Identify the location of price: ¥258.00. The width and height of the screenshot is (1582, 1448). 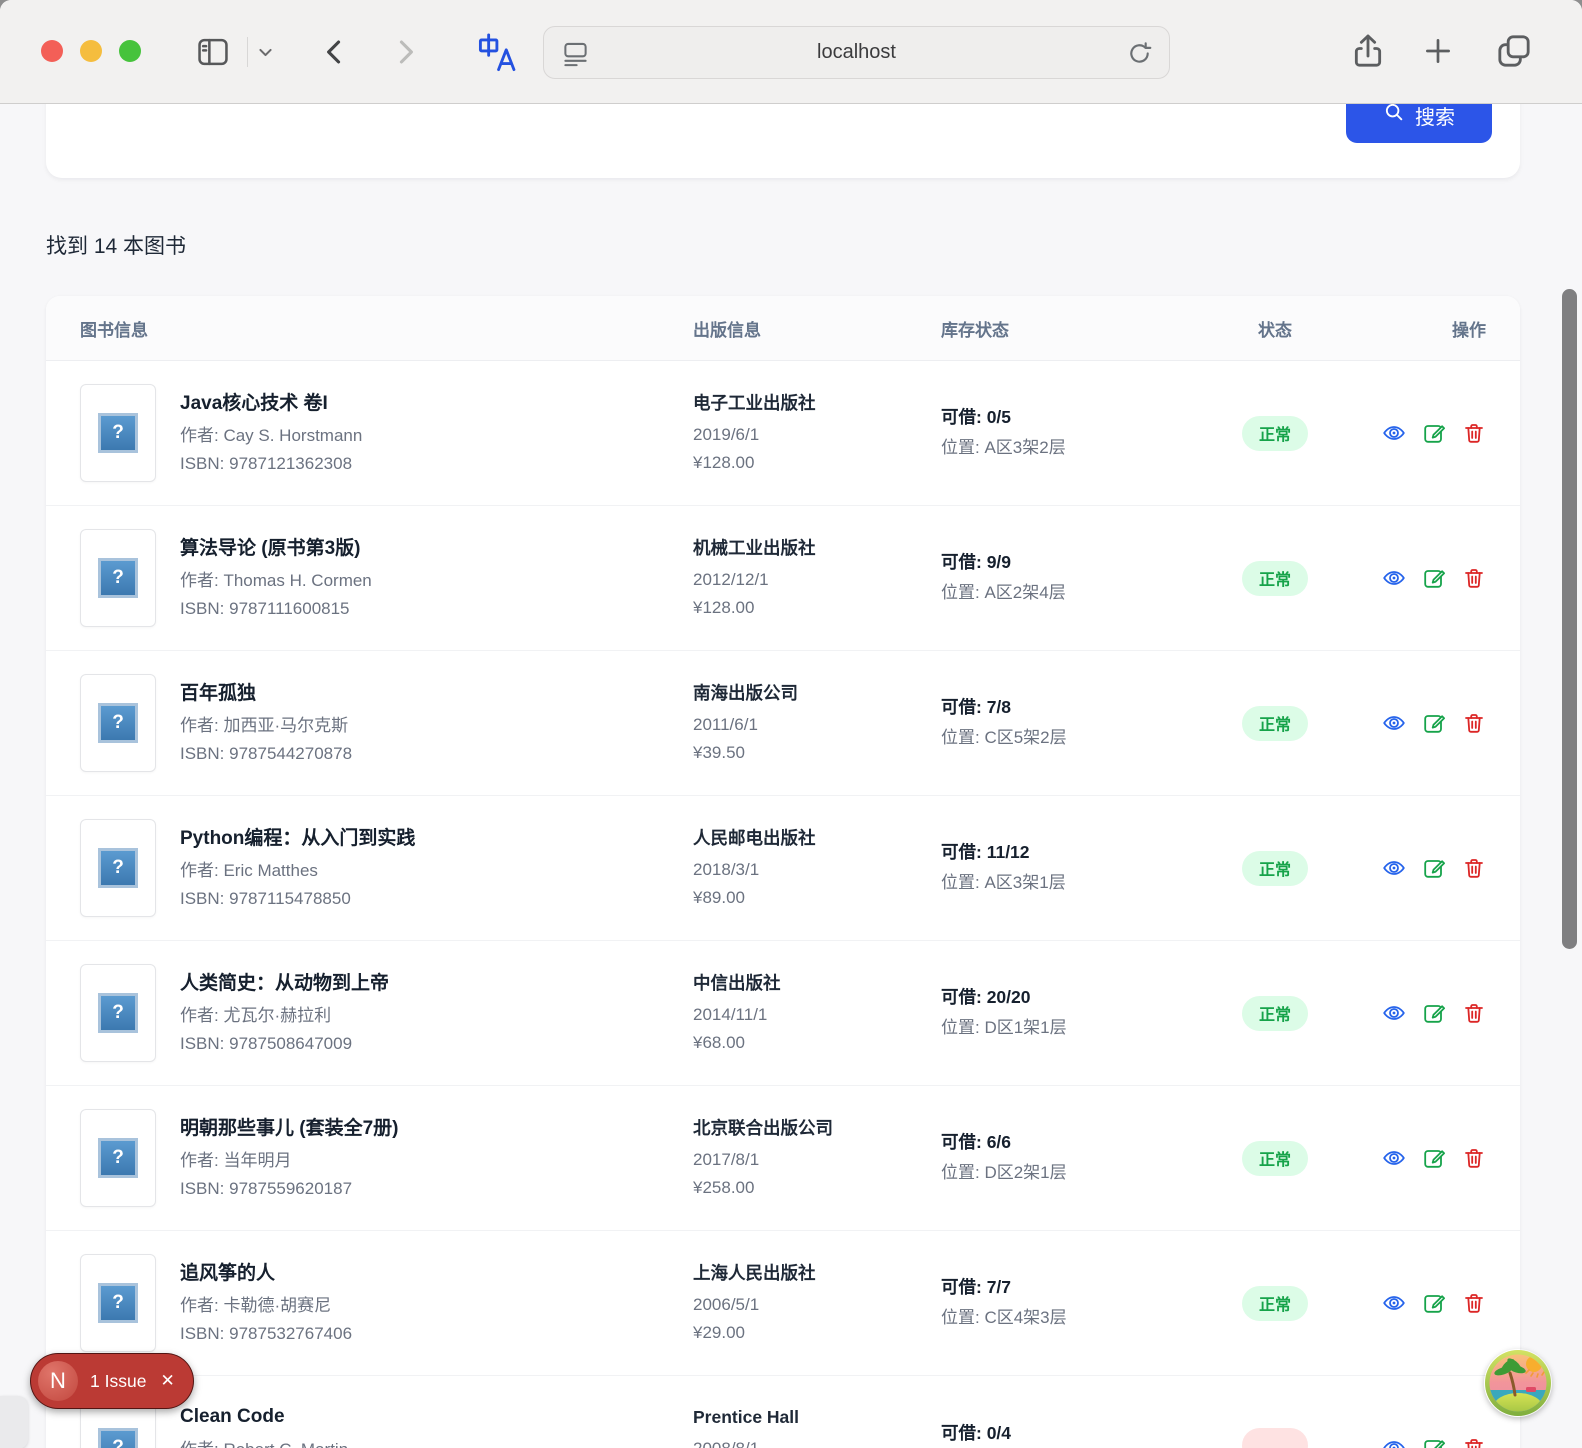
(724, 1187).